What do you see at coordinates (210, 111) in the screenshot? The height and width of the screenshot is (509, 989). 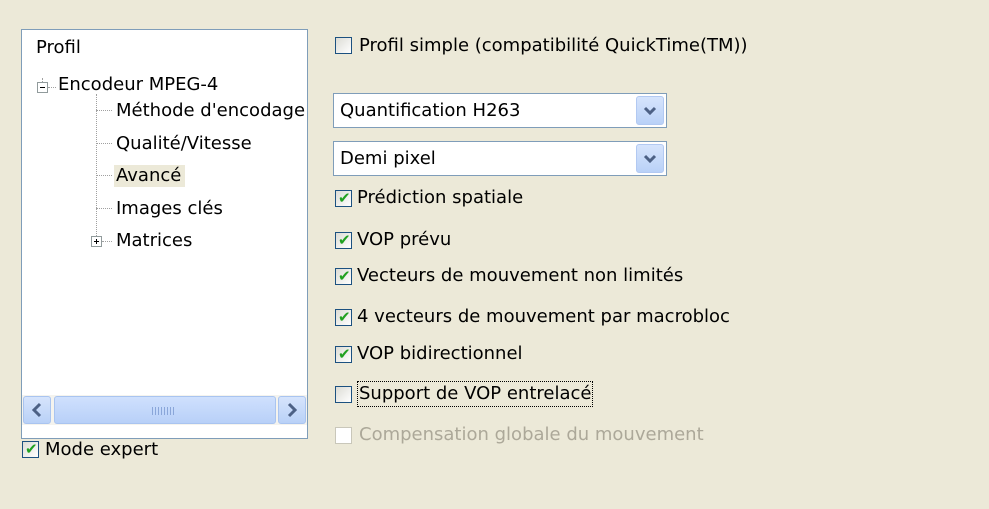 I see `tree-node-encoding-method: Méthode d'encodage` at bounding box center [210, 111].